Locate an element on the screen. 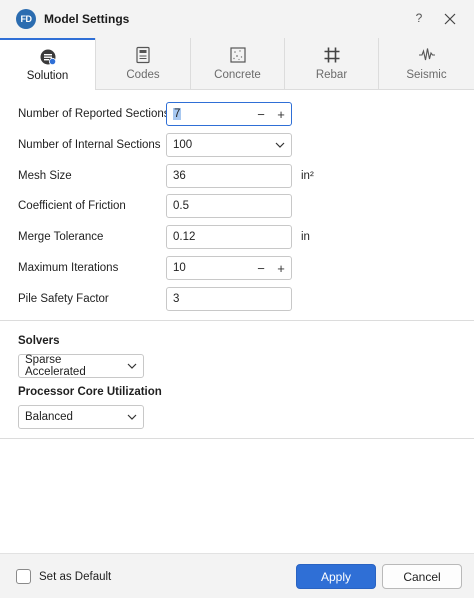 The height and width of the screenshot is (598, 474). solution-icon is located at coordinates (48, 57).